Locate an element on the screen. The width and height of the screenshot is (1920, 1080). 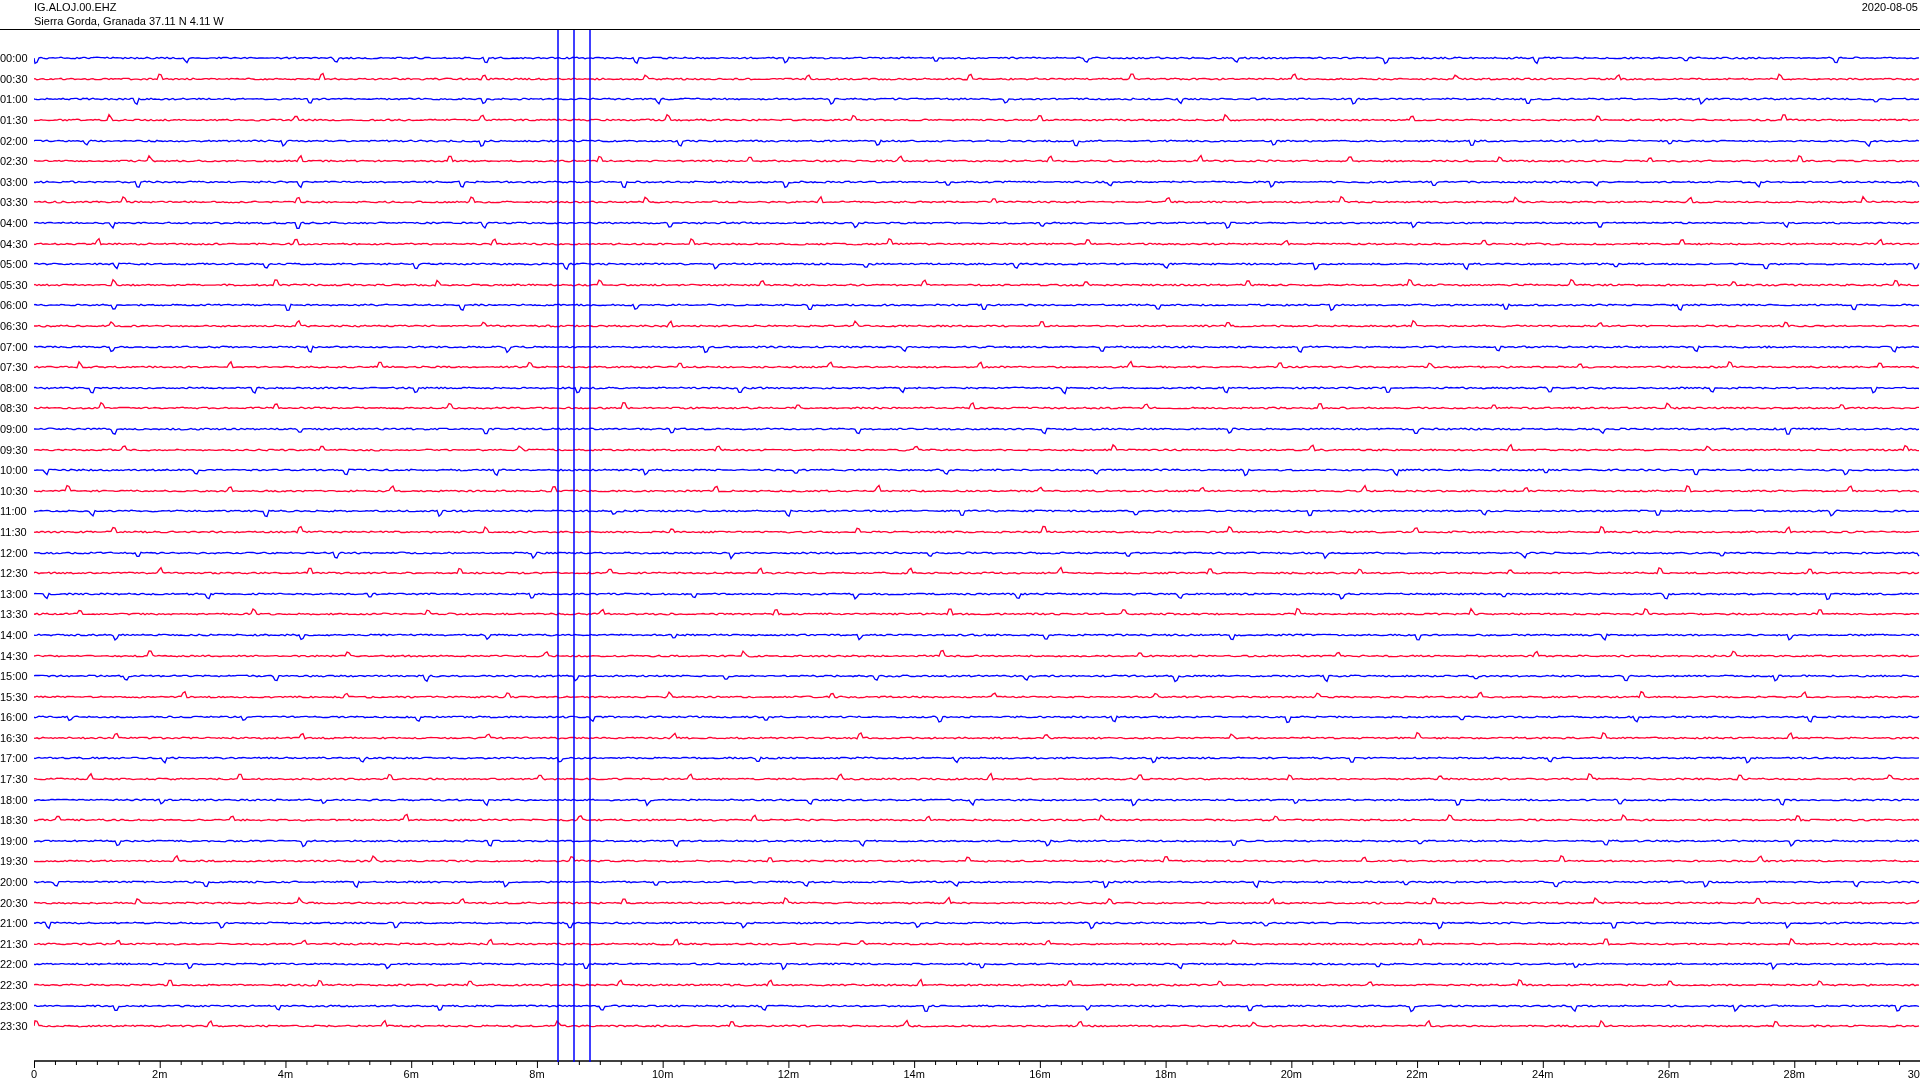
time-label: 10:30 is located at coordinates (14, 490).